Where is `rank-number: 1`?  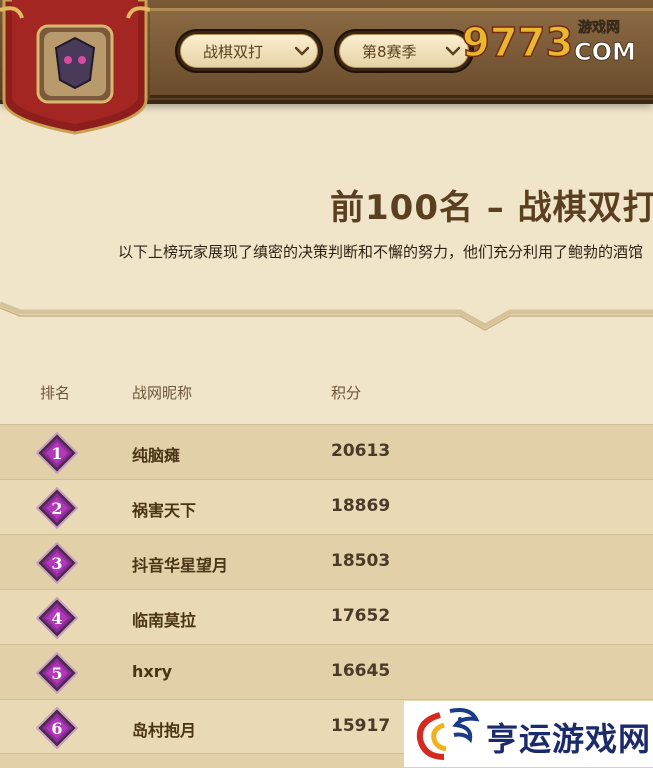 rank-number: 1 is located at coordinates (56, 453).